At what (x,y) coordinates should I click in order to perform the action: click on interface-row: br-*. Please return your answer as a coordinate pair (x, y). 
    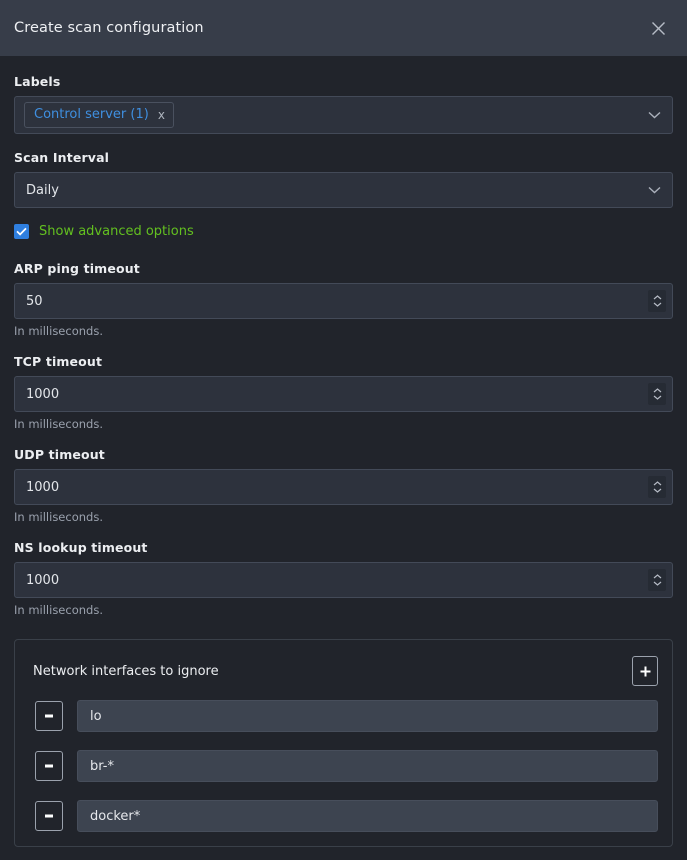
    Looking at the image, I should click on (343, 766).